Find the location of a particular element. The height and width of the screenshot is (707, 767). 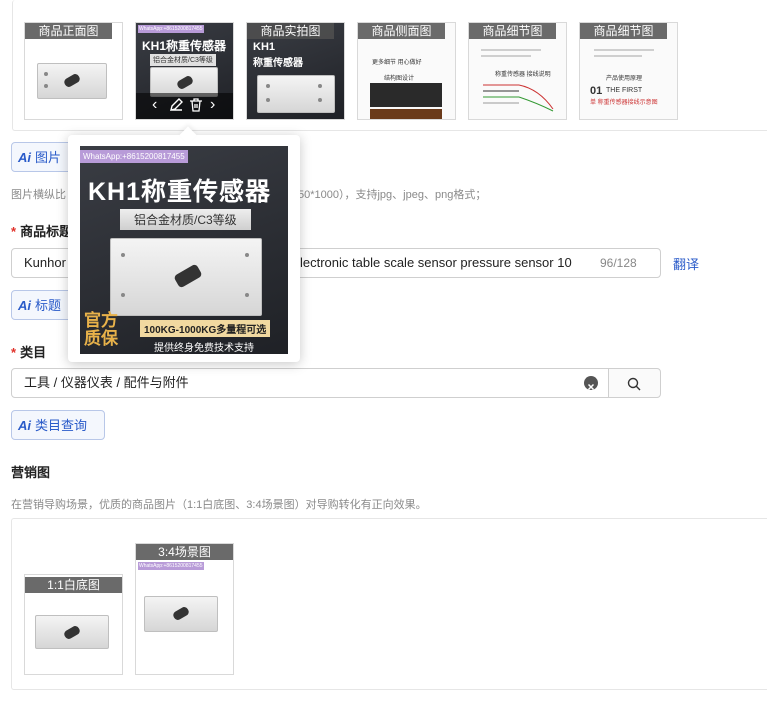

marketing-image-square: 1:1白底图 is located at coordinates (73, 624).